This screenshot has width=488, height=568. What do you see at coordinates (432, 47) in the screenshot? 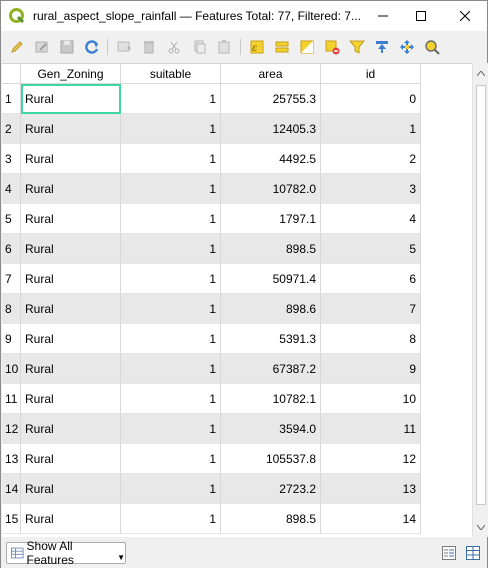
I see `zoom-to-selection-button` at bounding box center [432, 47].